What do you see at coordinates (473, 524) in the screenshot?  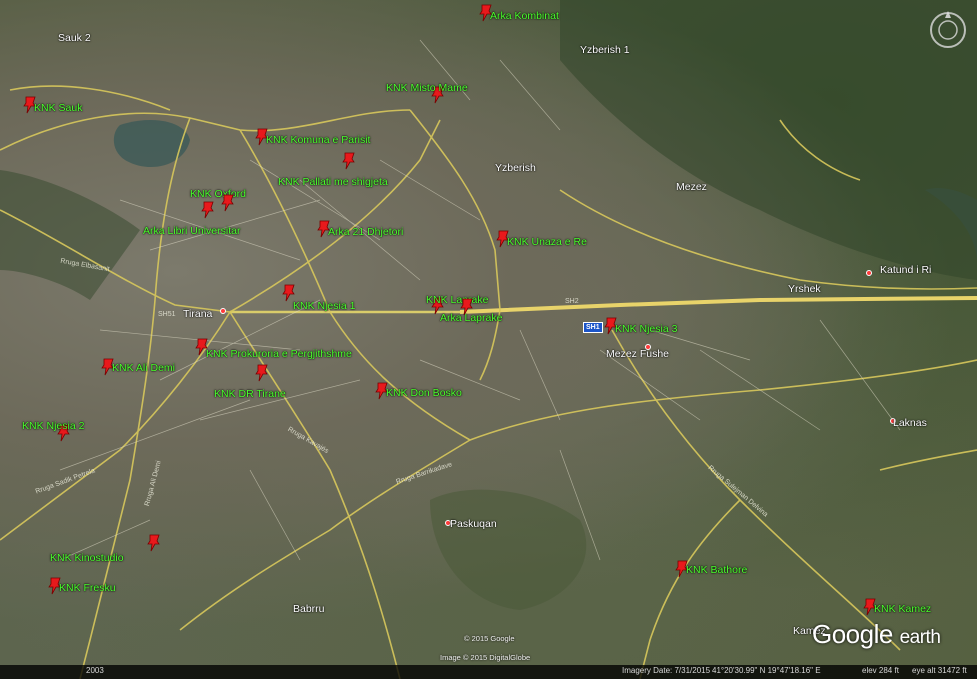 I see `place-paskuqan: Paskuqan` at bounding box center [473, 524].